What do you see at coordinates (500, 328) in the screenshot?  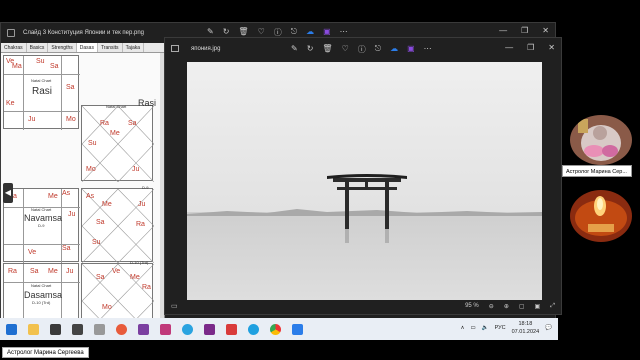 I see `language-indicator: РУС` at bounding box center [500, 328].